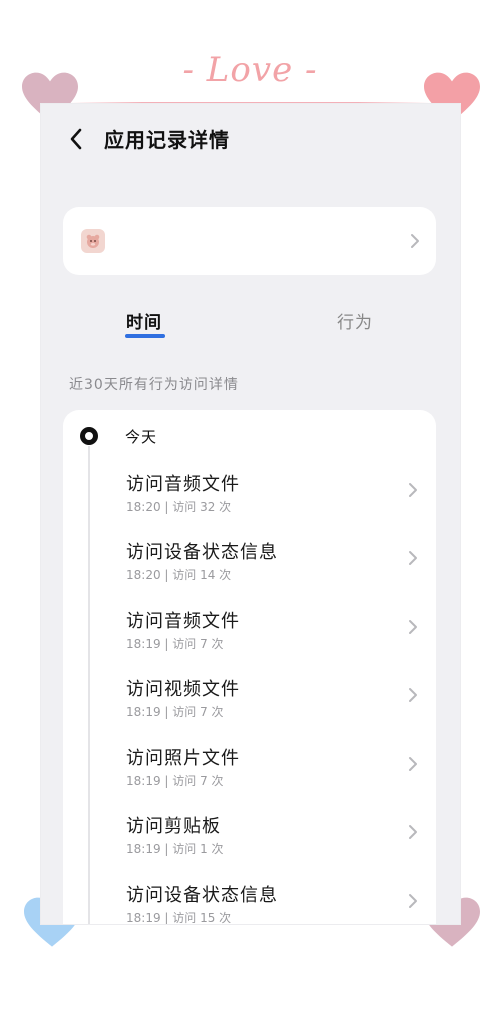  I want to click on record-meta: 18:20 | 访问 14 次, so click(179, 575).